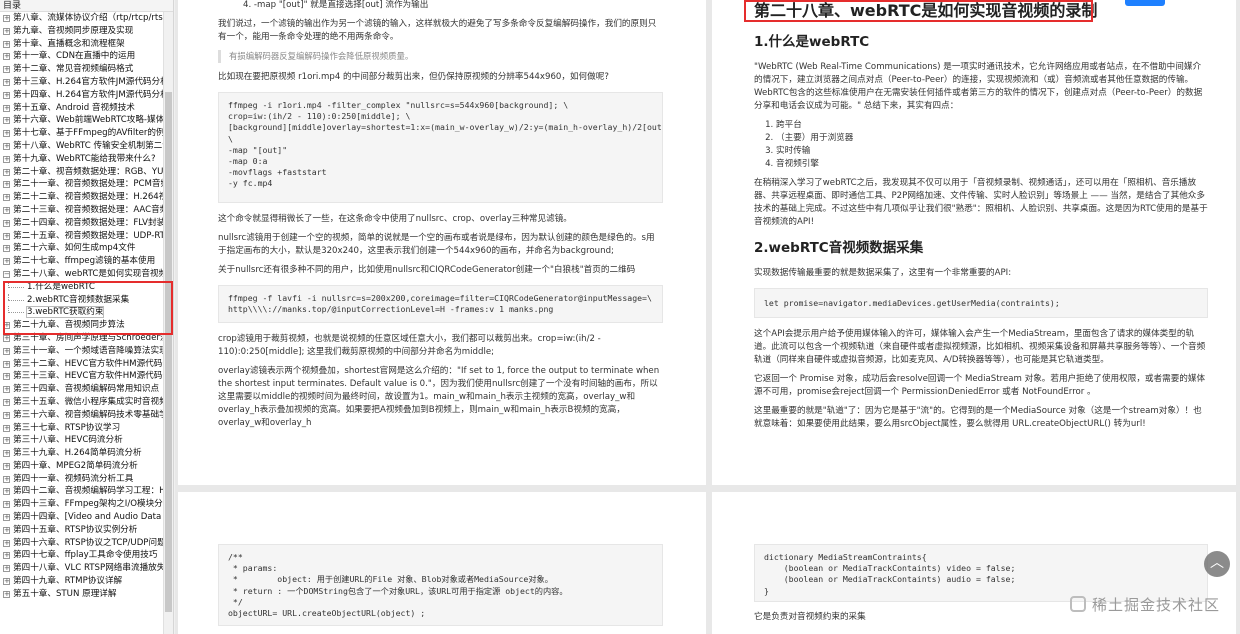 Image resolution: width=1240 pixels, height=634 pixels. I want to click on collapse-icon: −, so click(6, 274).